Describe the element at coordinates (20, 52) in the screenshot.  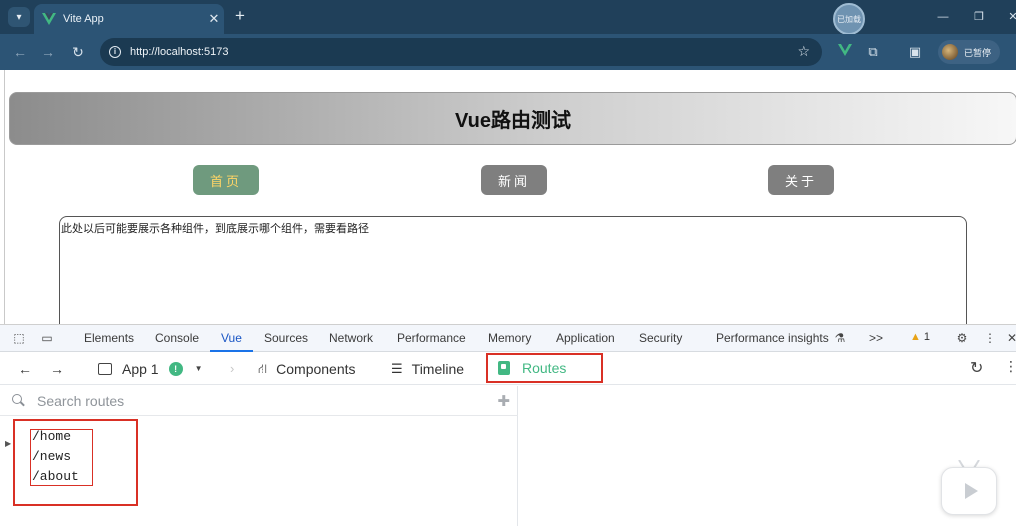
I see `back-icon: ←` at that location.